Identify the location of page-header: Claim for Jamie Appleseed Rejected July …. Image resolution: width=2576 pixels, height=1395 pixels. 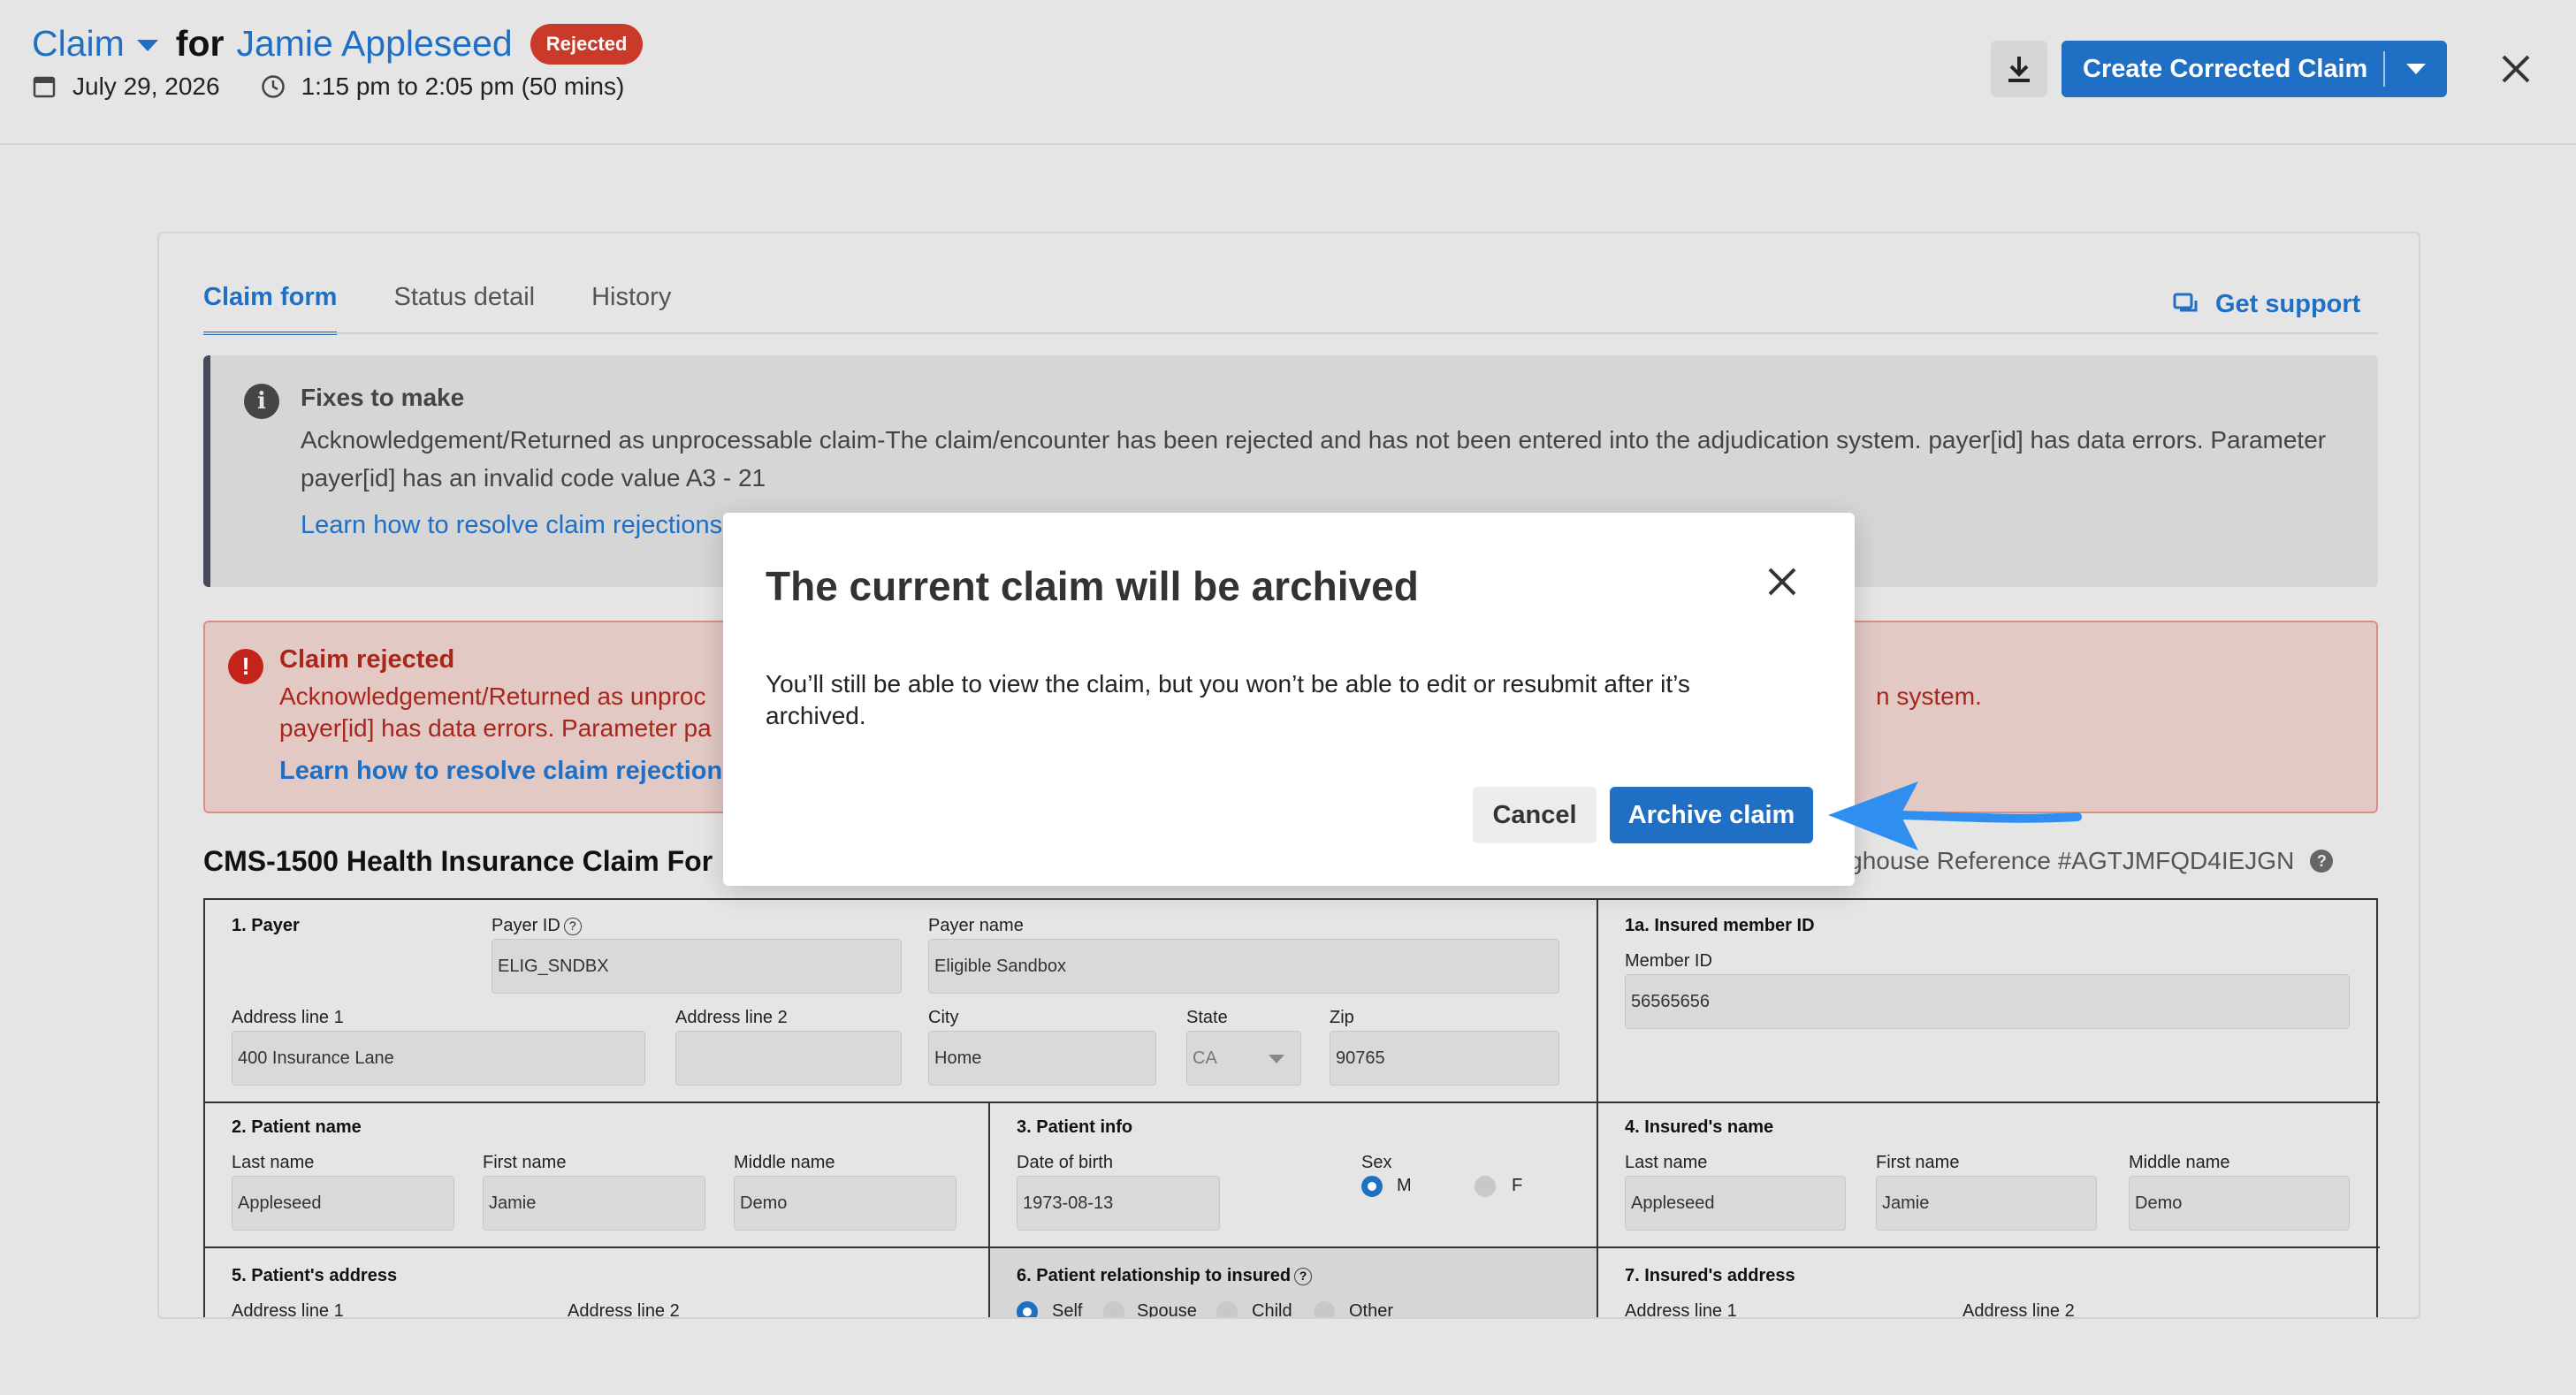
(1288, 72).